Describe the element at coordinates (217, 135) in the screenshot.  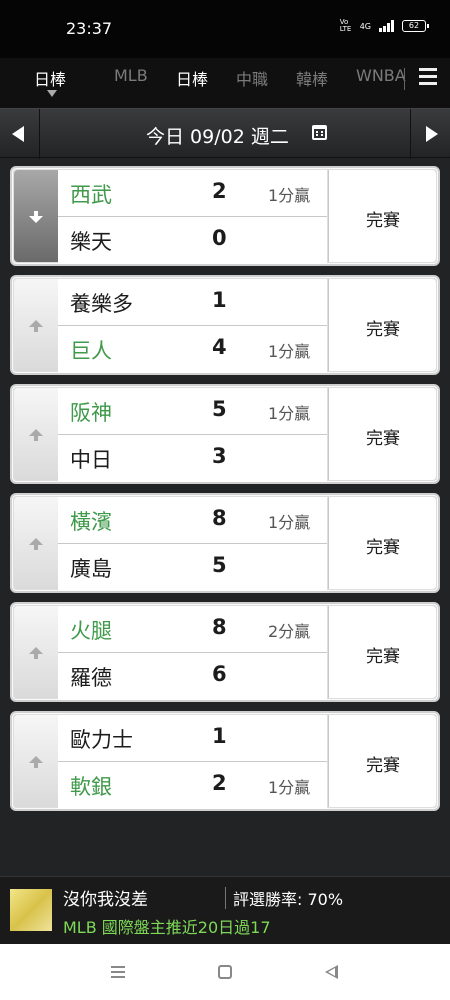
I see `current-date: 今日 09/02 週二` at that location.